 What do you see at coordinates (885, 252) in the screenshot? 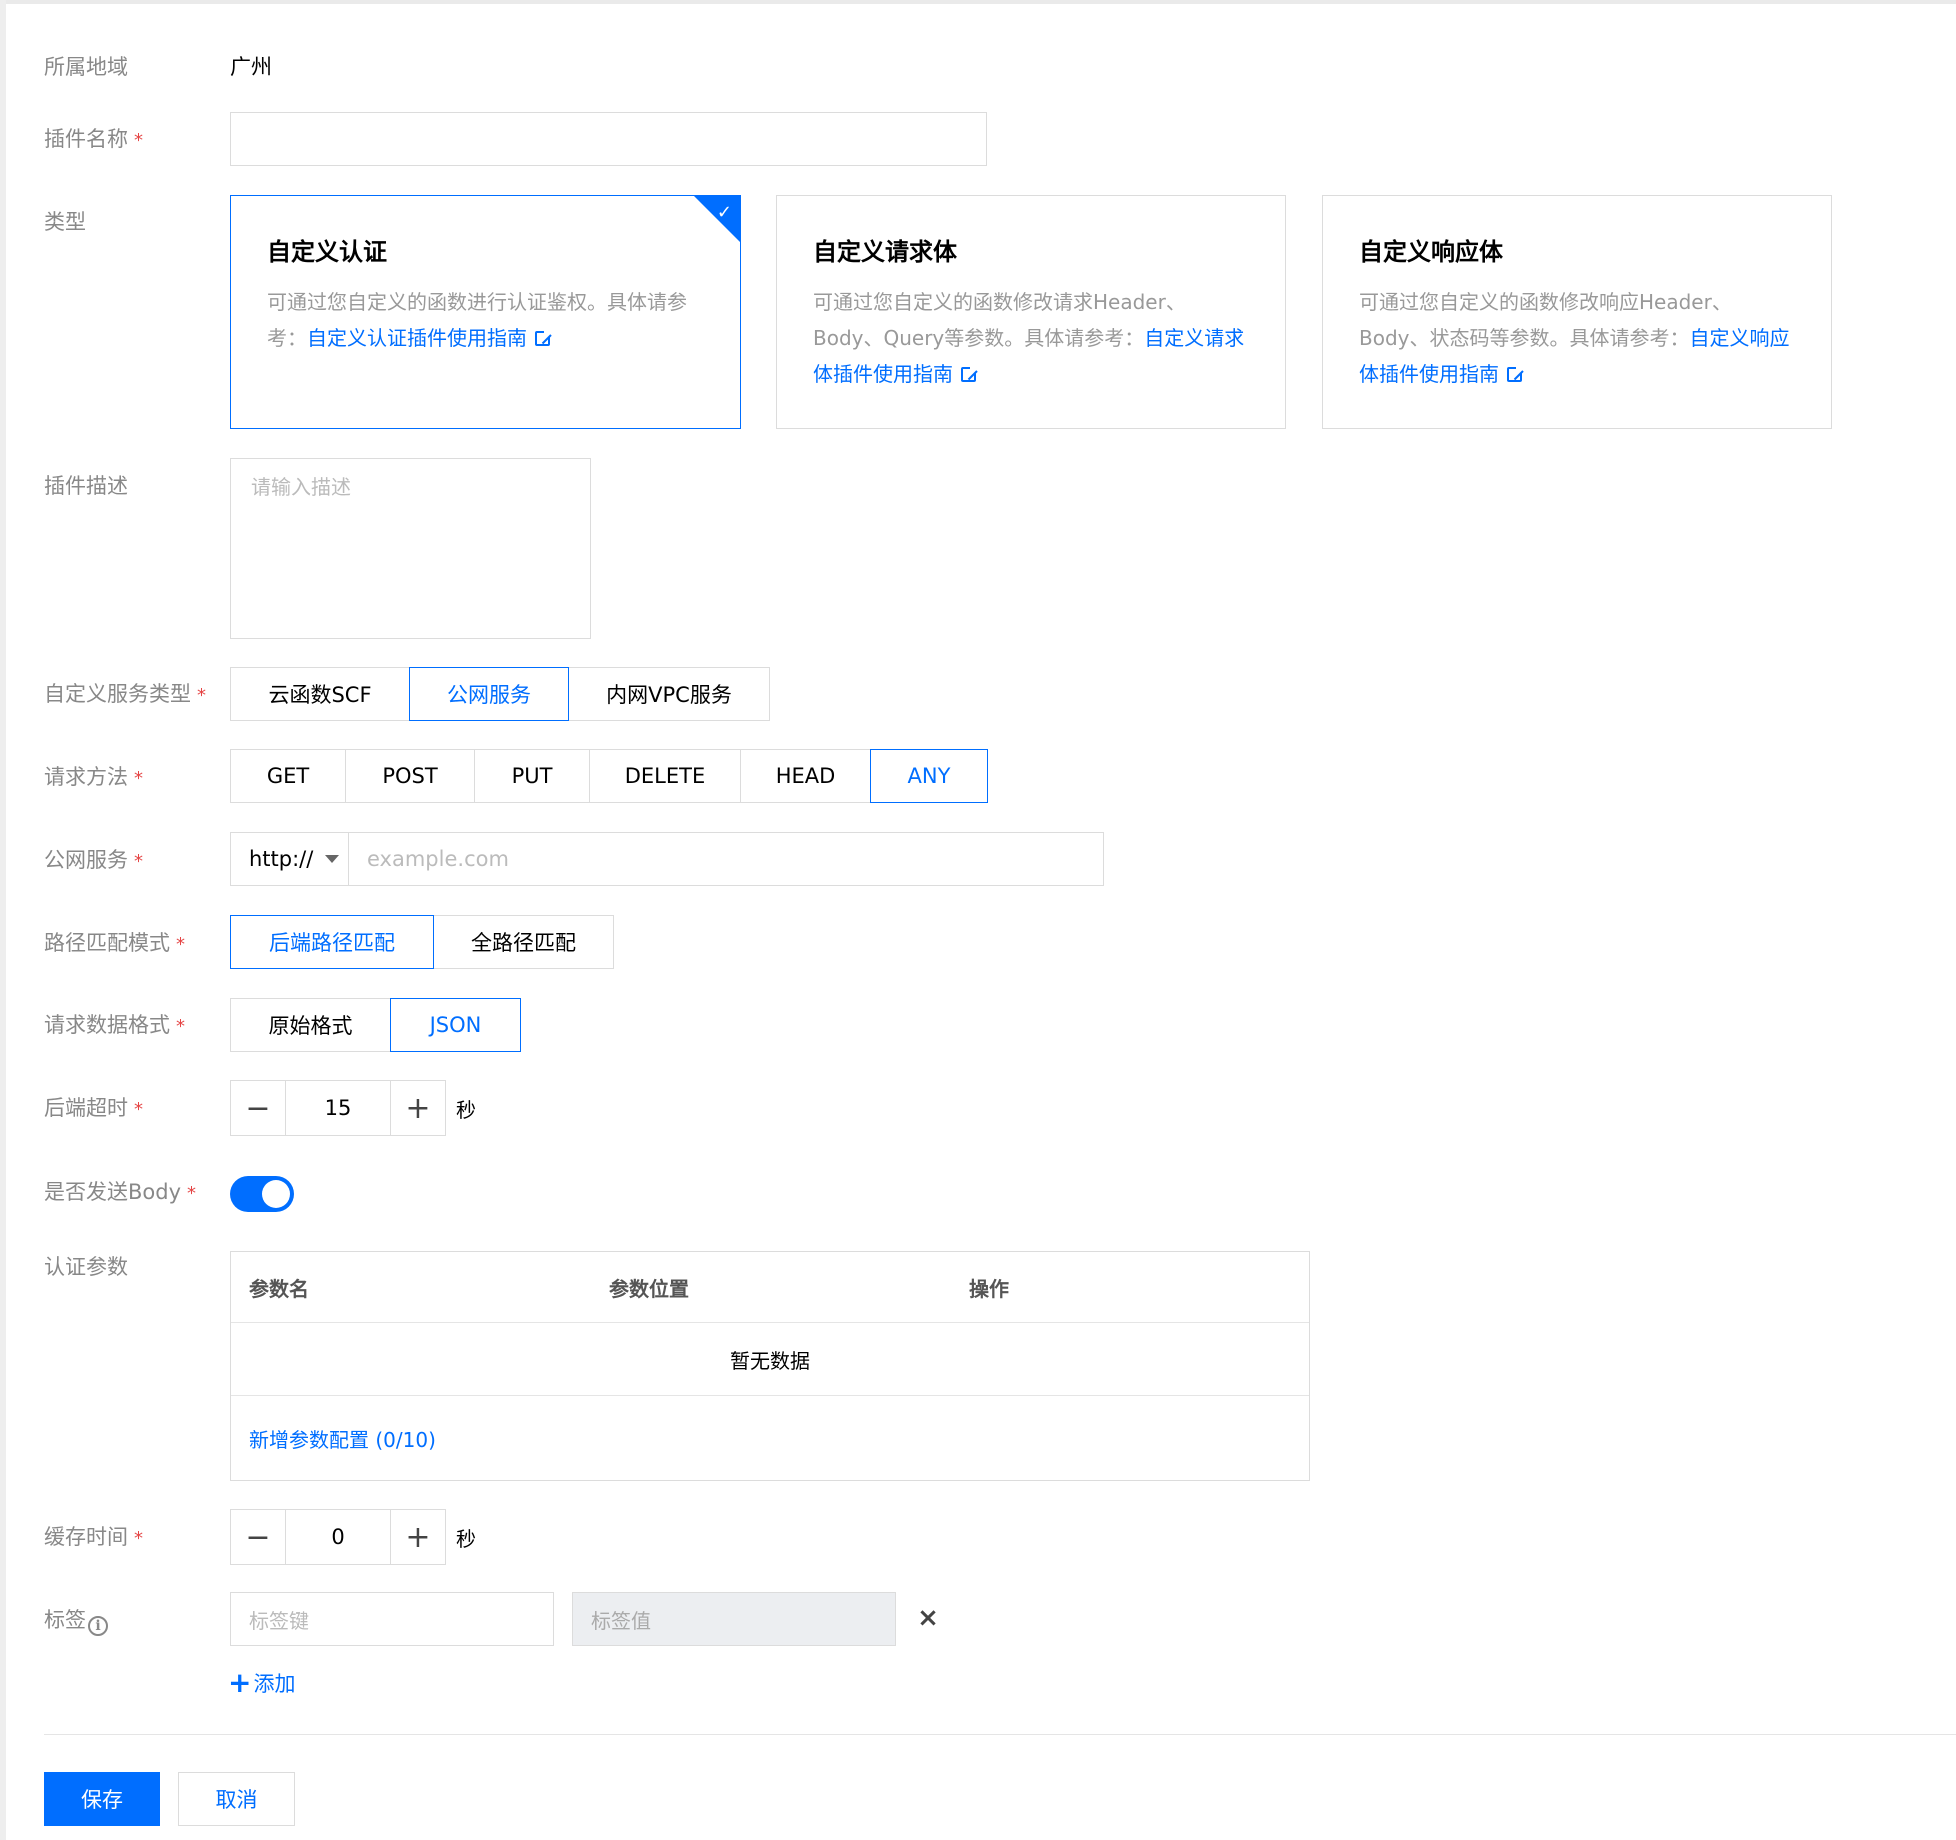
I see `card-title: 自定义请求体` at bounding box center [885, 252].